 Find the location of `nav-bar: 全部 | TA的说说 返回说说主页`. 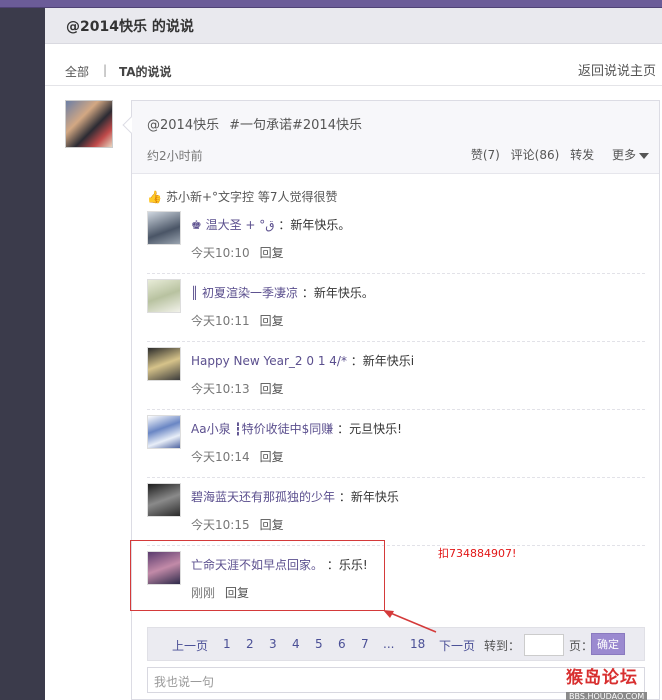

nav-bar: 全部 | TA的说说 返回说说主页 is located at coordinates (353, 65).